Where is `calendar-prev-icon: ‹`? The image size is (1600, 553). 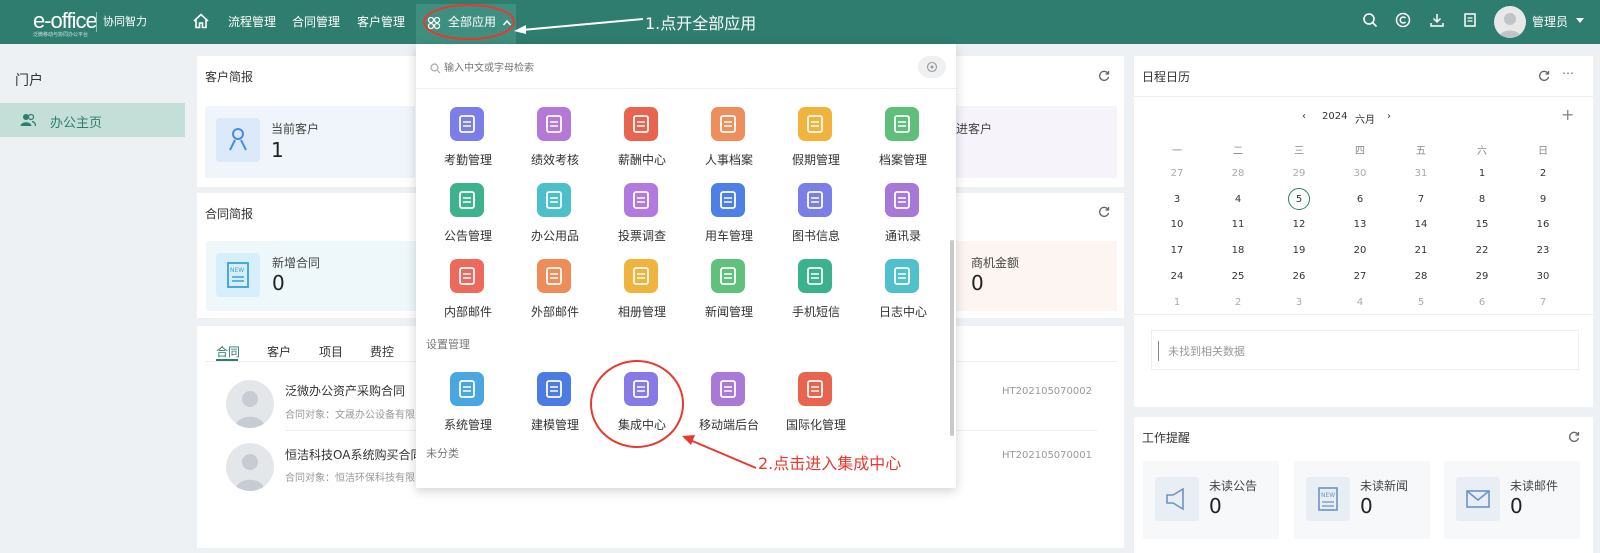 calendar-prev-icon: ‹ is located at coordinates (1304, 116).